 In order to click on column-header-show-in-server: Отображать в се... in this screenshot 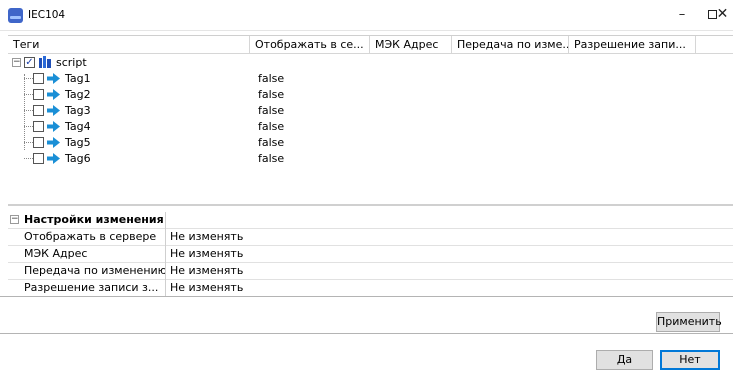, I will do `click(310, 45)`.